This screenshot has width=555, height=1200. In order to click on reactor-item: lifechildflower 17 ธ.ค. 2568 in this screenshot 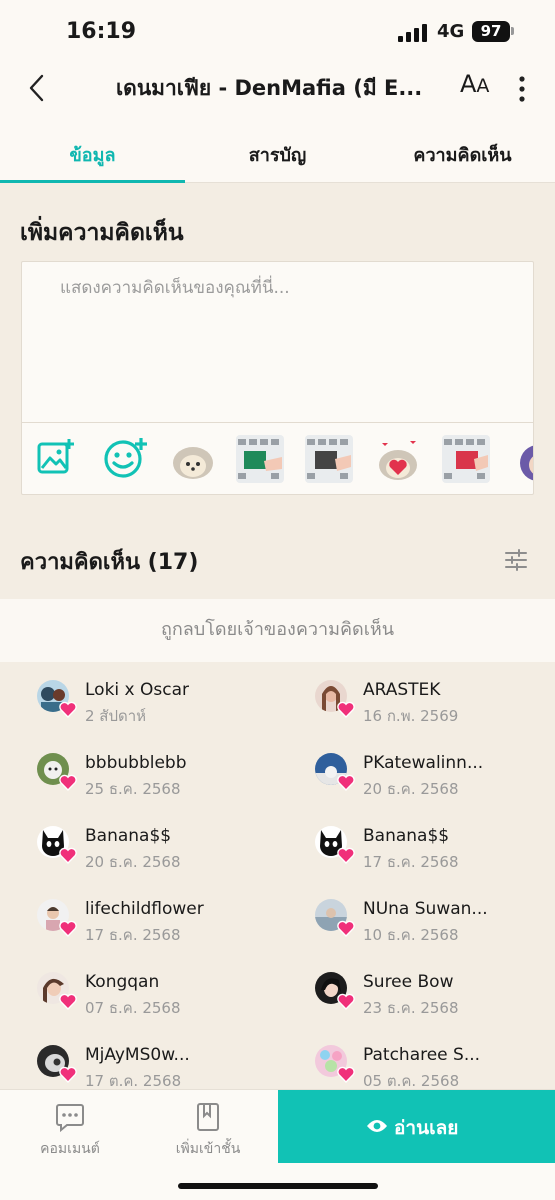, I will do `click(162, 912)`.